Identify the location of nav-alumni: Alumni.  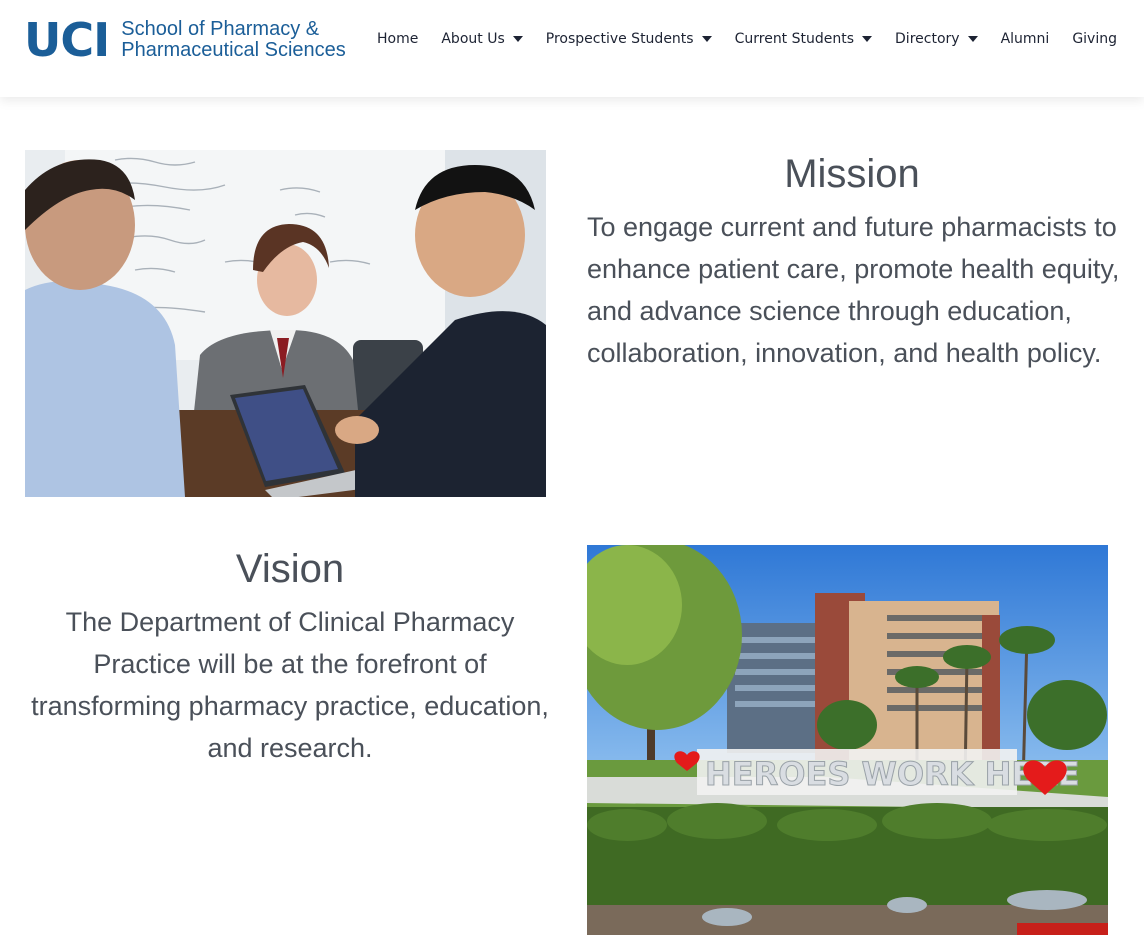
(1025, 39).